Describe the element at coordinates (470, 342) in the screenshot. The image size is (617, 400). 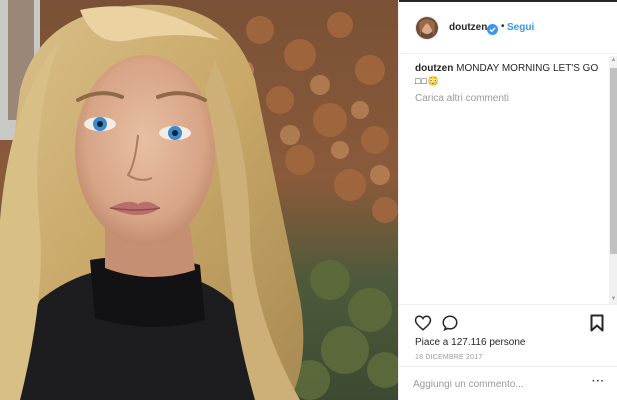
I see `likes-count: Piace a 127.116 persone` at that location.